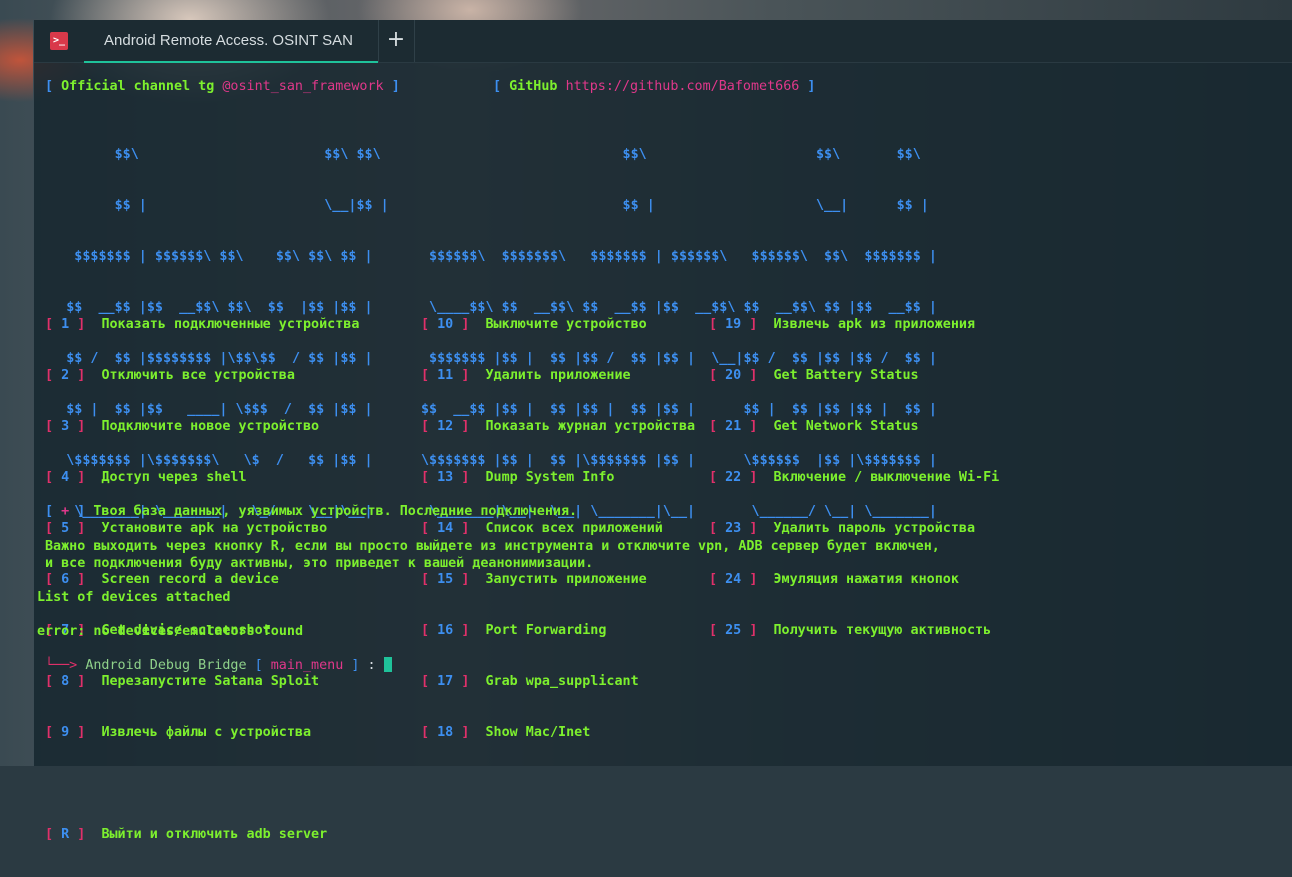 The image size is (1292, 877). I want to click on menu-item: [ 4 ] Доступ через shell, so click(146, 477).